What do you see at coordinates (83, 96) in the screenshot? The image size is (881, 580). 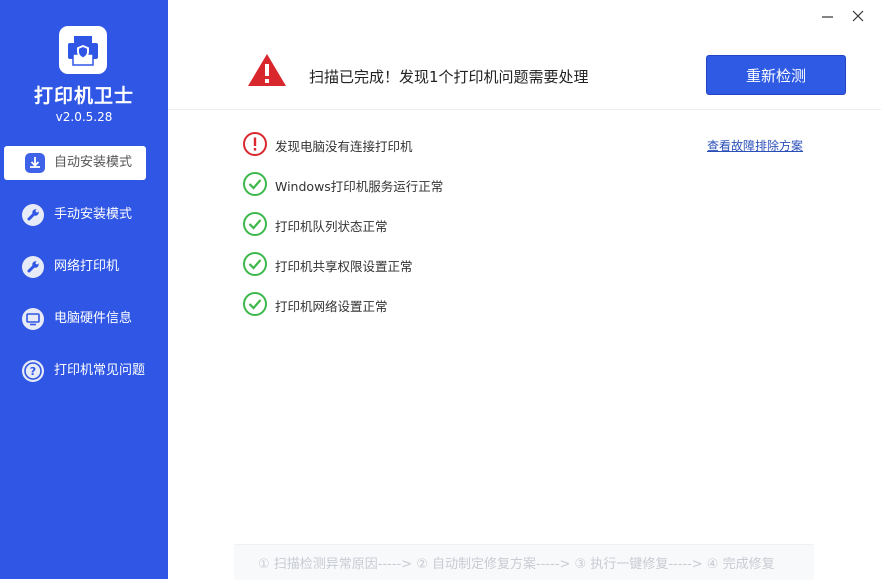 I see `app-title: 打印机卫士` at bounding box center [83, 96].